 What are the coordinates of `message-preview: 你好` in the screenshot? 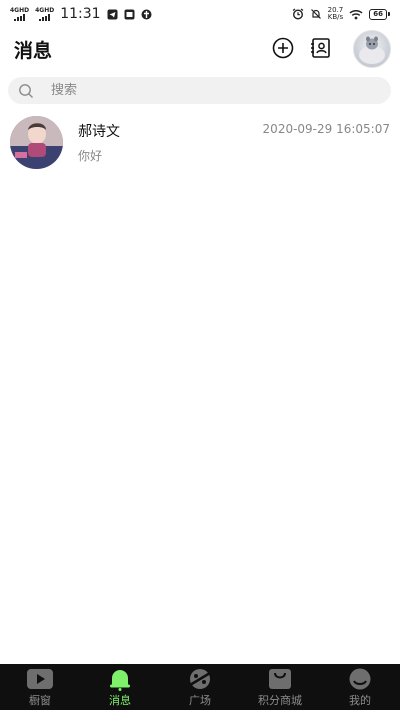 It's located at (90, 156).